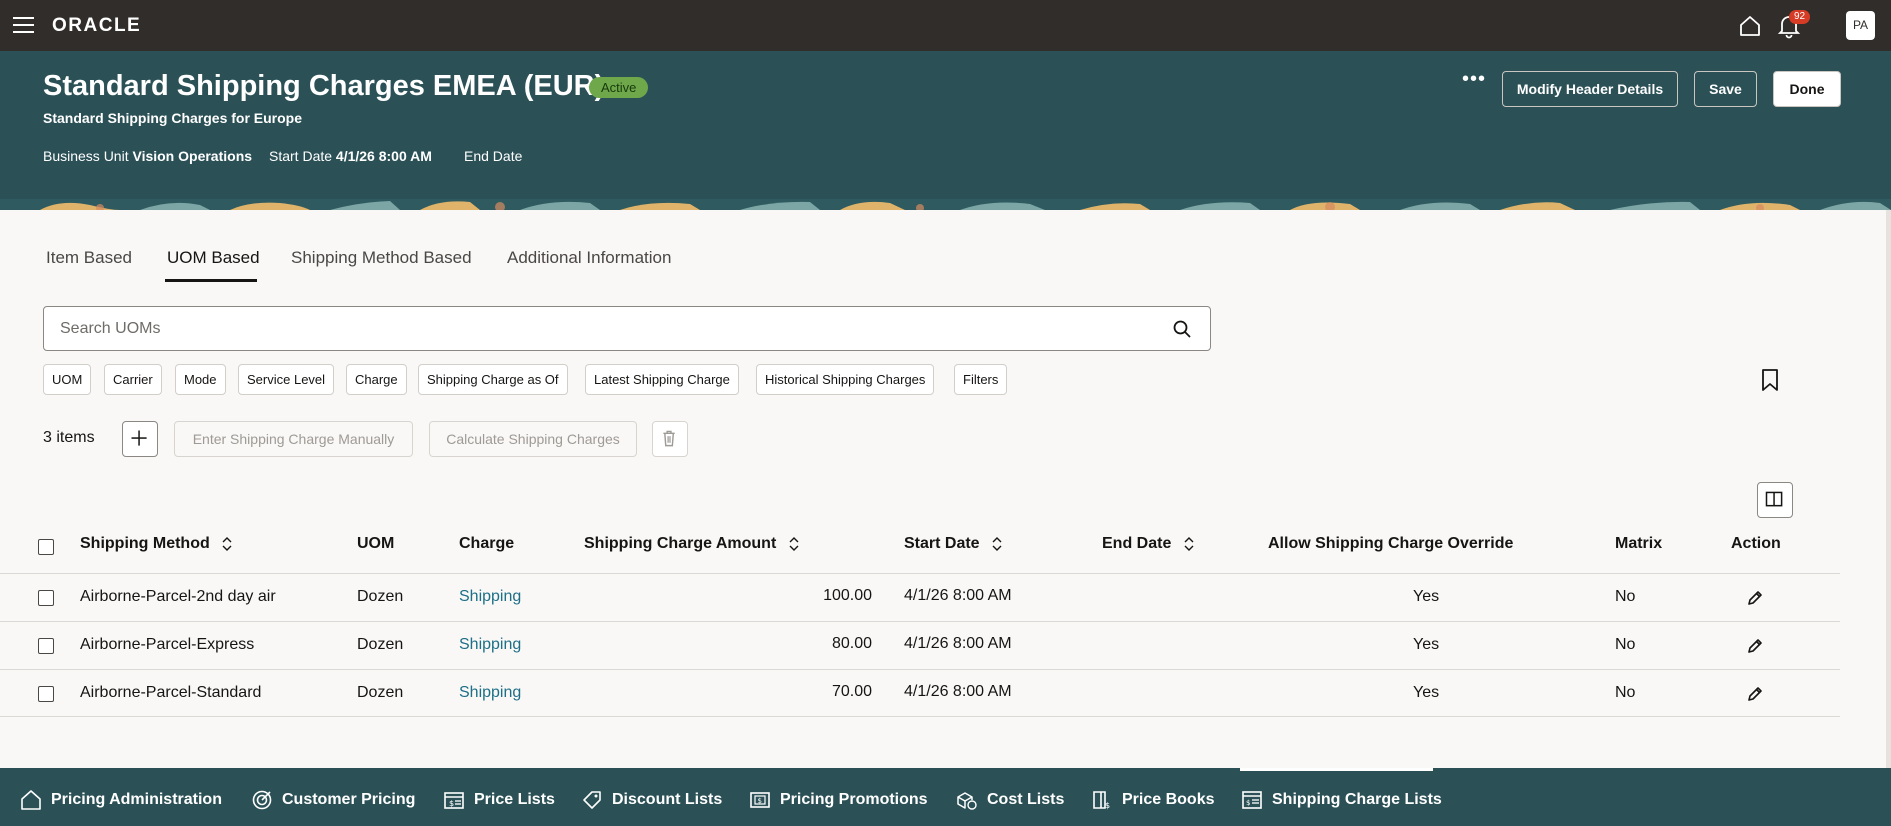 The height and width of the screenshot is (826, 1891). Describe the element at coordinates (211, 280) in the screenshot. I see `active-tab-indicator` at that location.